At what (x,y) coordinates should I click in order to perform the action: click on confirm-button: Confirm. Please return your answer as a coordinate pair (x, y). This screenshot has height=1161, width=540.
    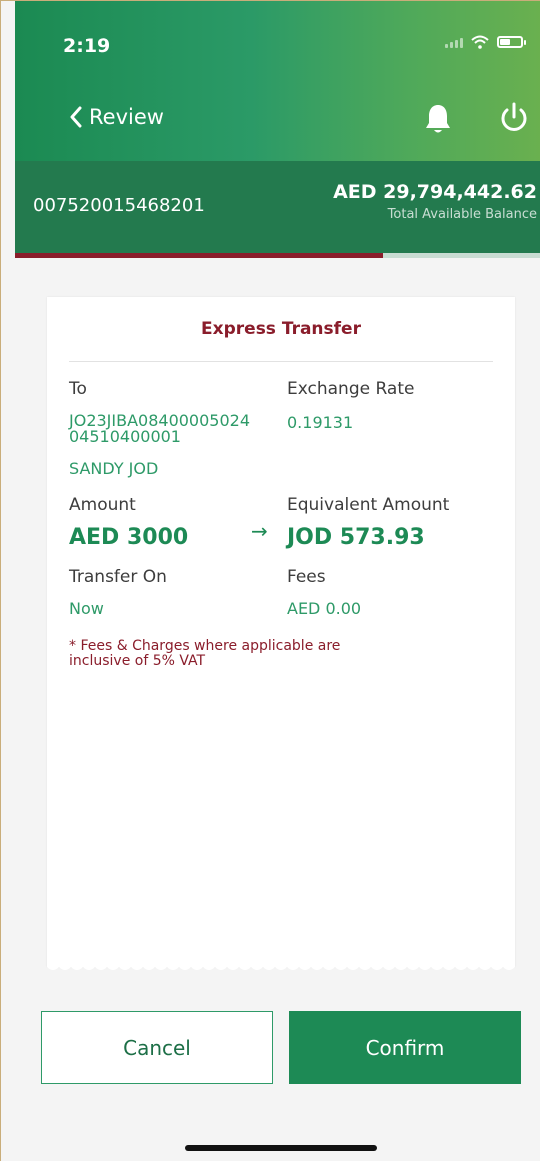
    Looking at the image, I should click on (405, 1047).